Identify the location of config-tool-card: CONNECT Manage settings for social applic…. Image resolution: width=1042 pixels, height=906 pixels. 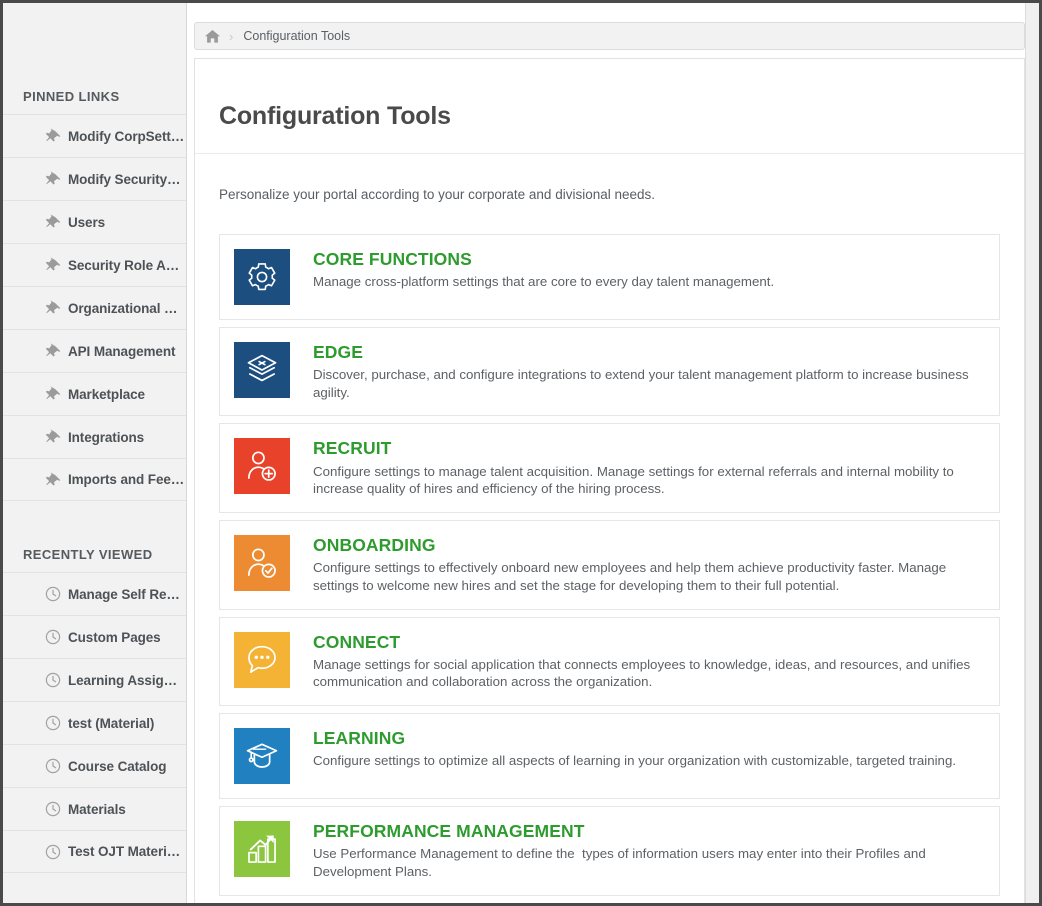
(609, 661).